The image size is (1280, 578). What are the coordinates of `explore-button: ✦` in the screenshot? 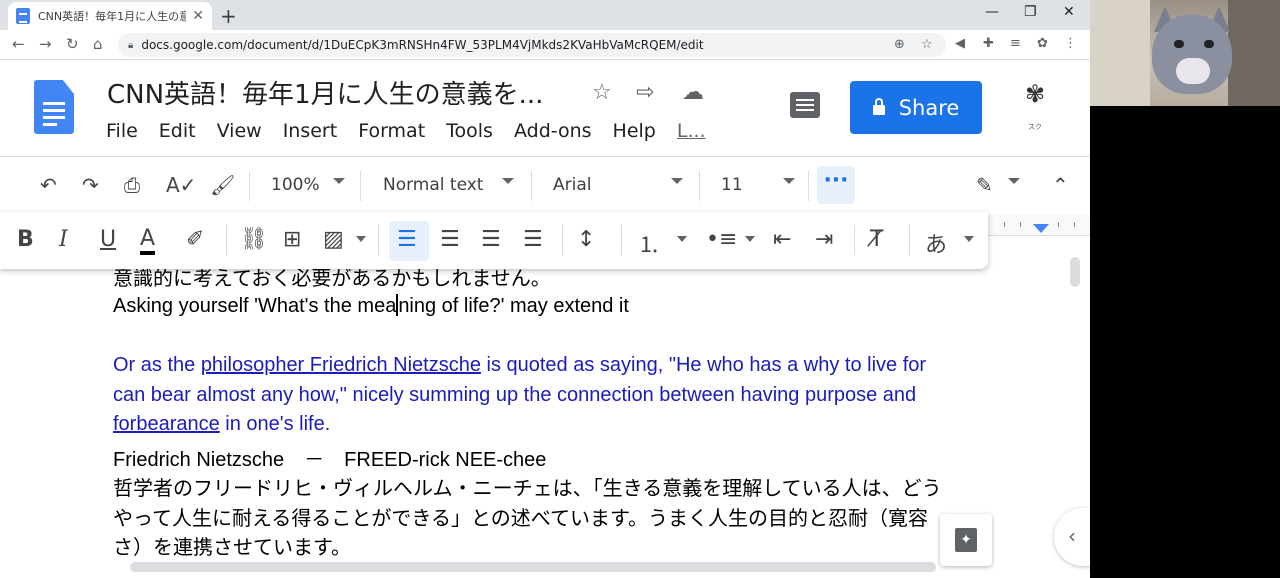 It's located at (966, 540).